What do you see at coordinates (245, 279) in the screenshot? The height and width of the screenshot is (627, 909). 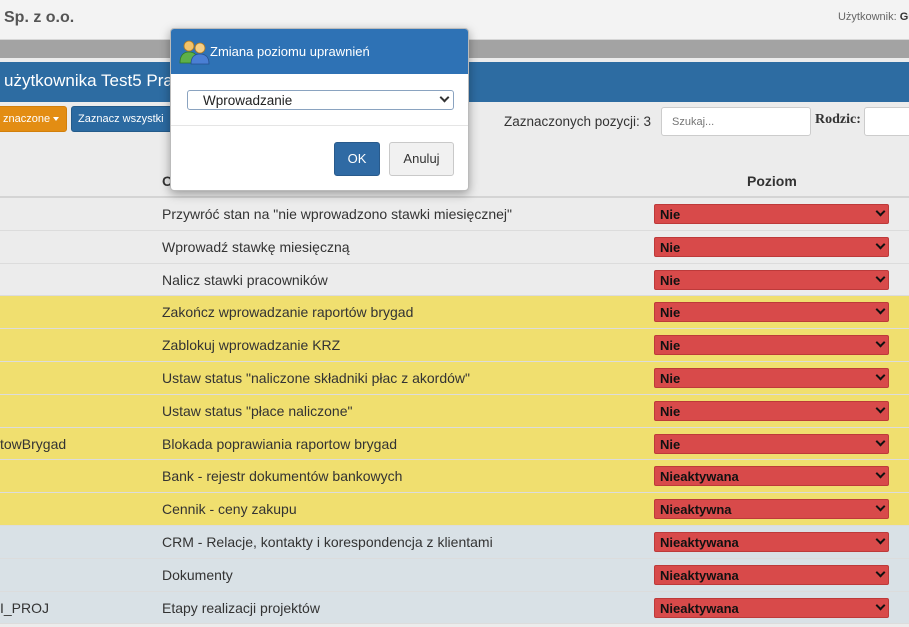 I see `row-description: Nalicz stawki pracowników` at bounding box center [245, 279].